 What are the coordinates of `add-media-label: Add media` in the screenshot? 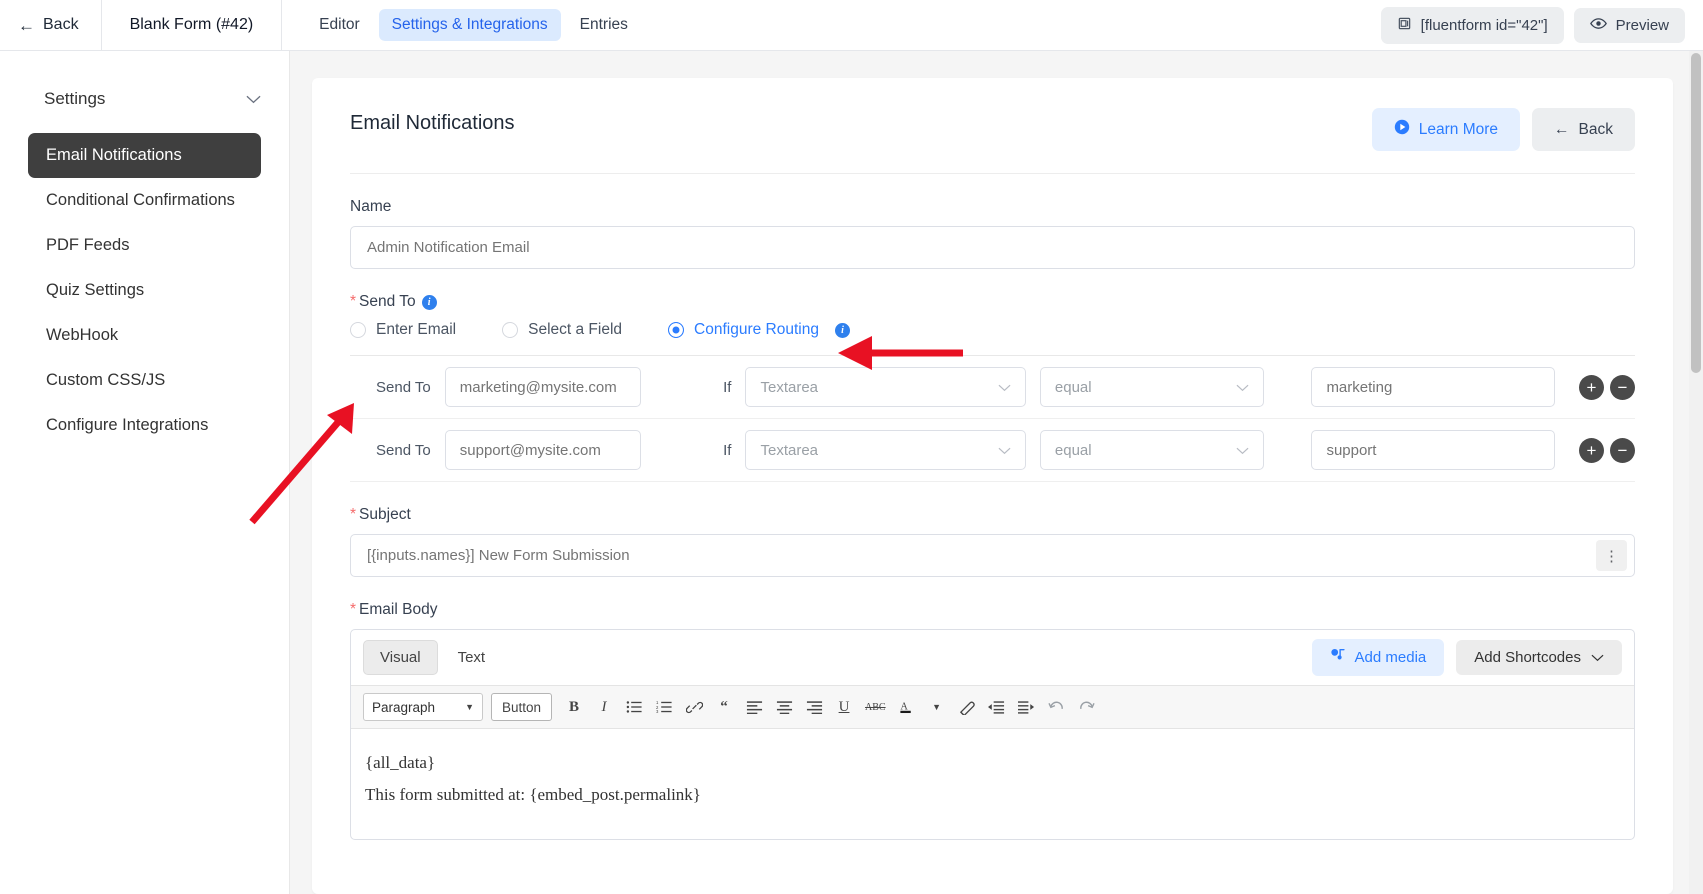 It's located at (1390, 657).